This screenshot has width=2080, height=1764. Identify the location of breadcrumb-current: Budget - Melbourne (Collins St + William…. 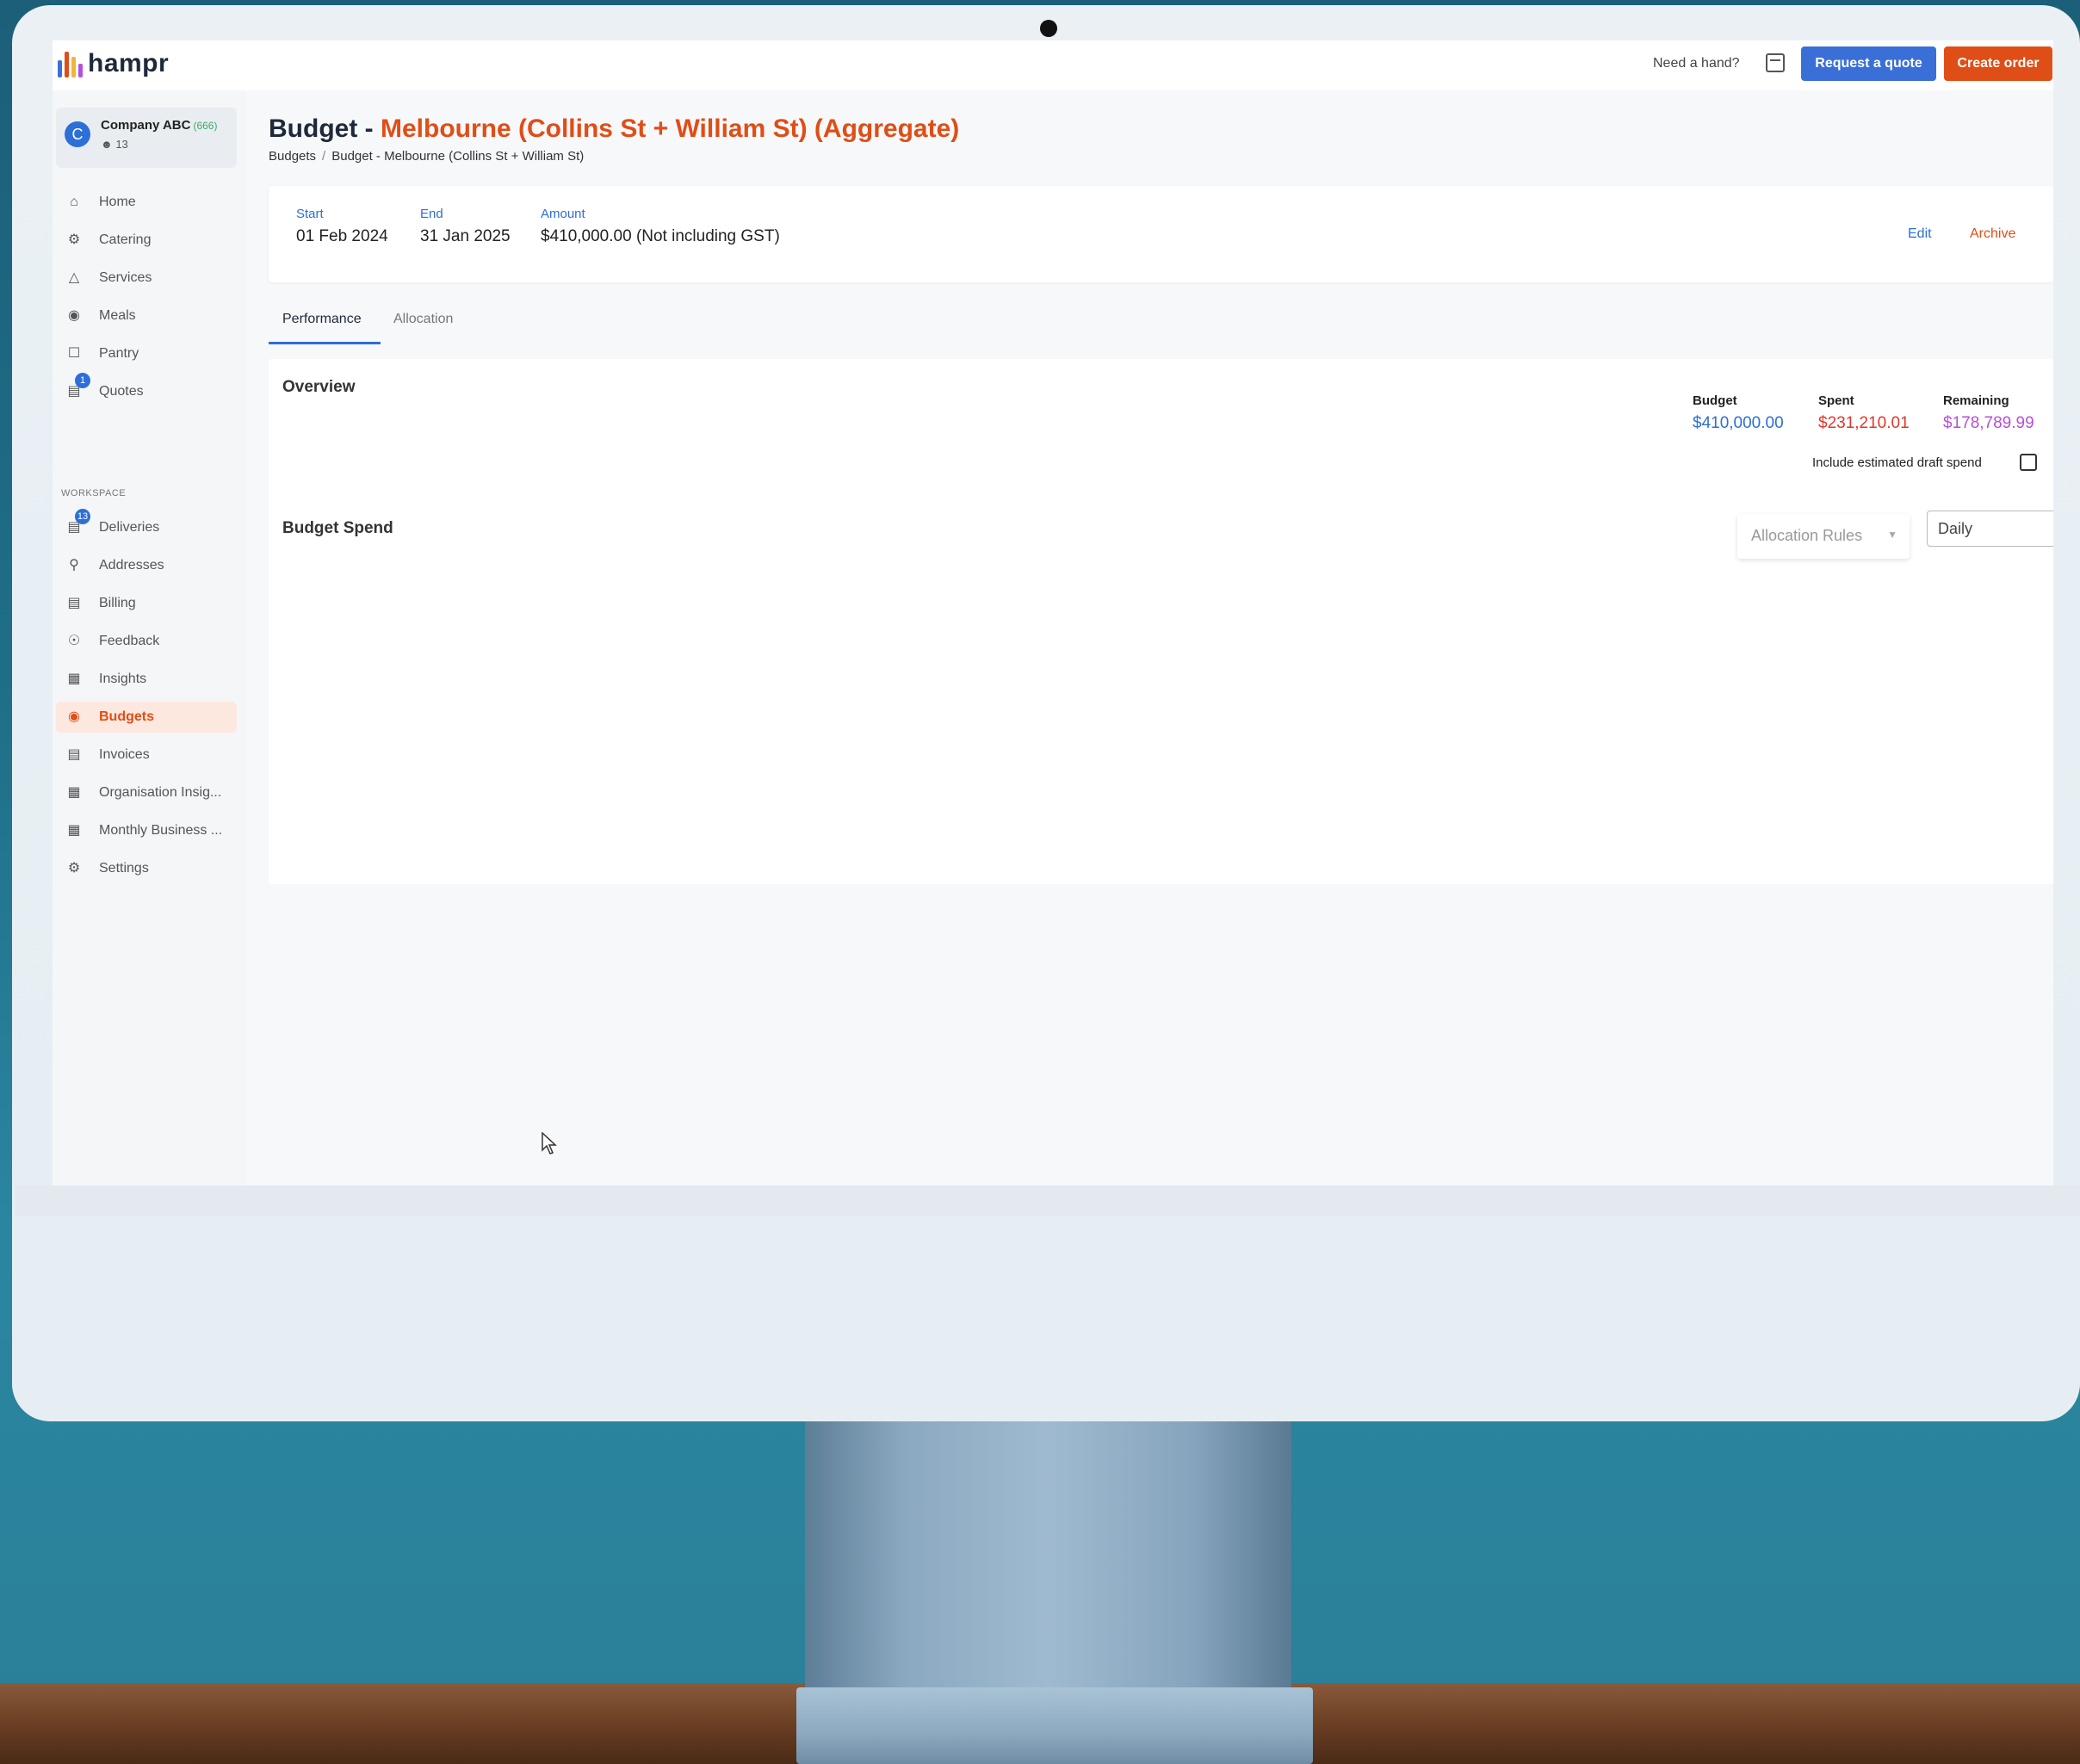
(458, 156).